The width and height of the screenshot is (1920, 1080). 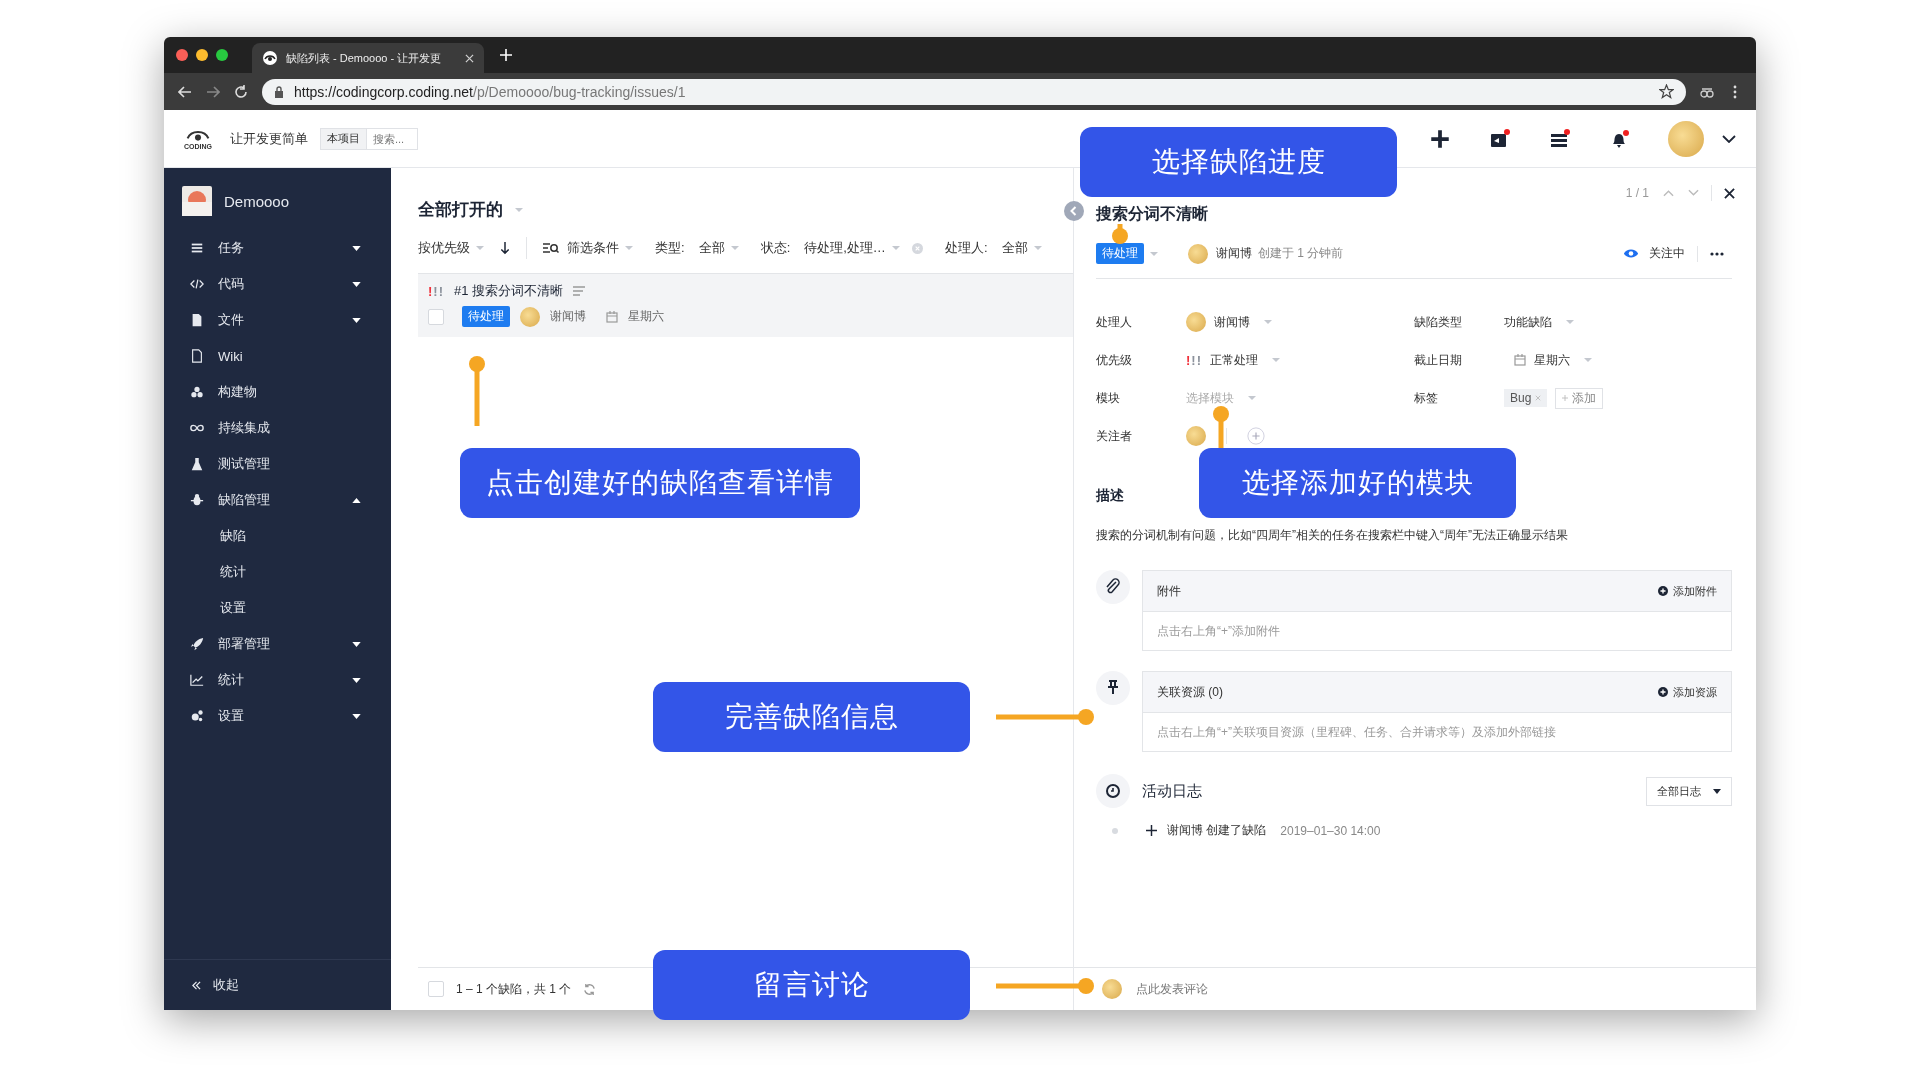 What do you see at coordinates (277, 608) in the screenshot?
I see `sidebar-subitem: 设置` at bounding box center [277, 608].